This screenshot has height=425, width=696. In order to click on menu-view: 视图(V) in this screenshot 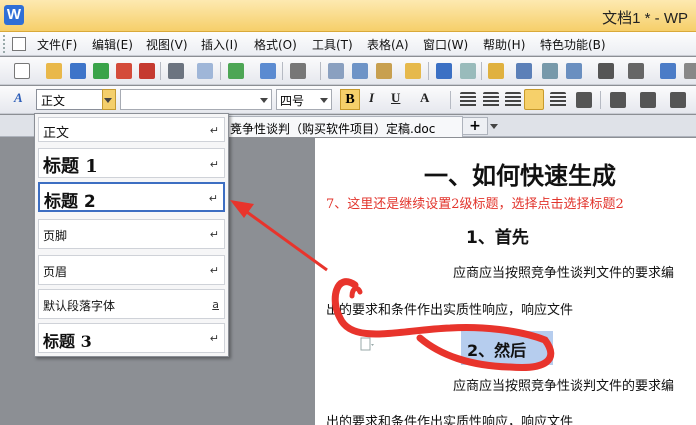, I will do `click(167, 44)`.